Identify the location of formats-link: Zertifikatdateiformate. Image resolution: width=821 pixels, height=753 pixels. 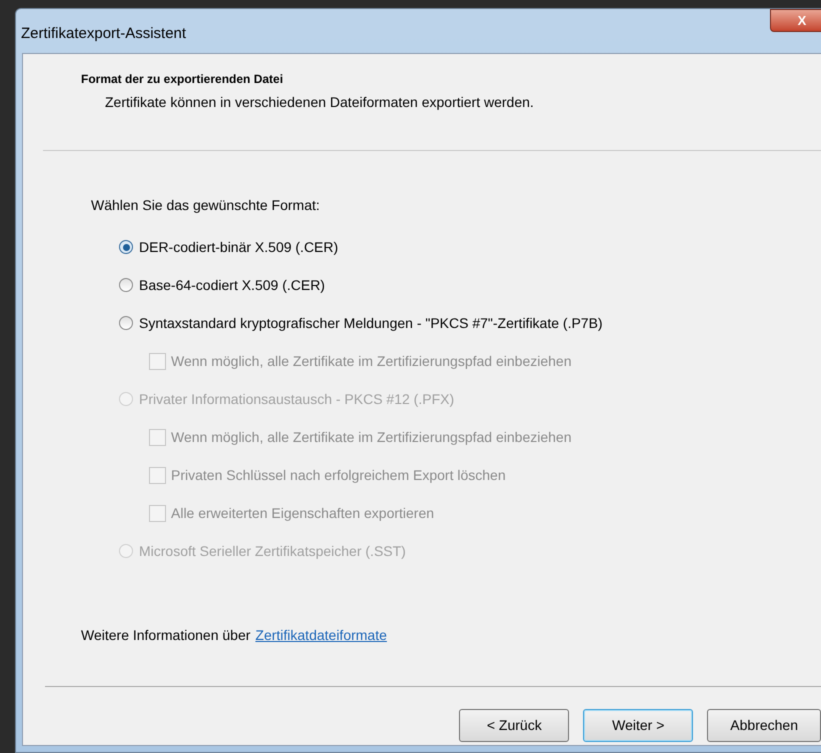
(321, 635).